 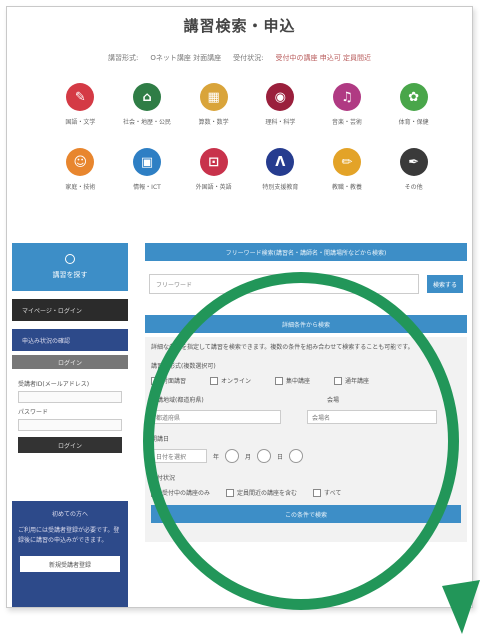 I want to click on status-label: 受付状況, so click(x=163, y=478).